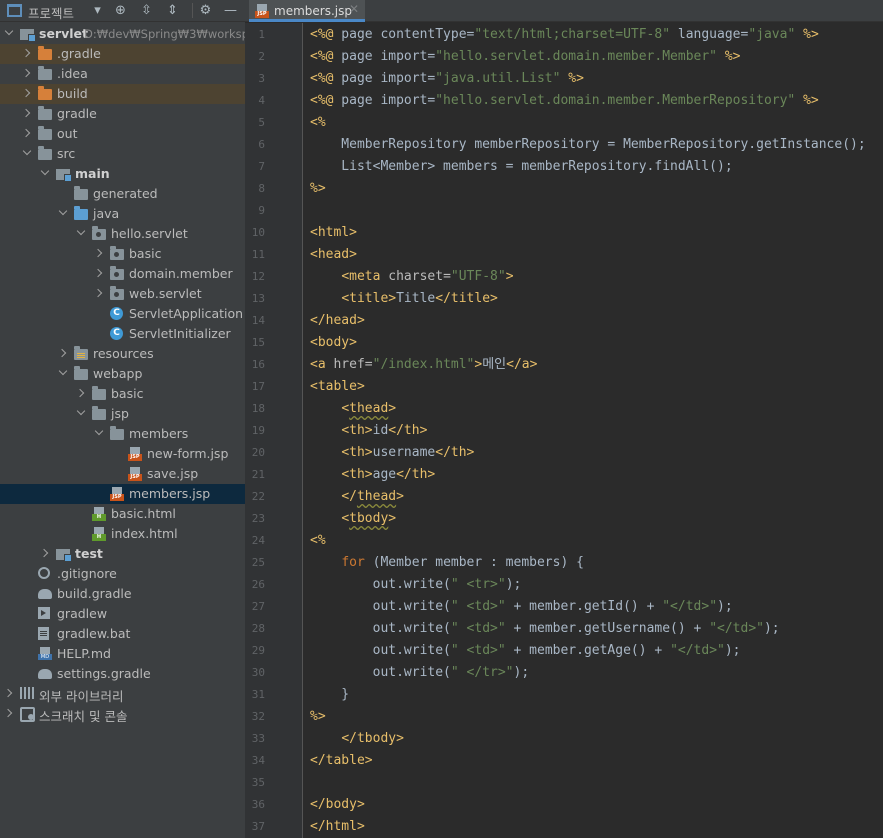 The height and width of the screenshot is (838, 883). I want to click on tree-item: C ServletApplication, so click(122, 314).